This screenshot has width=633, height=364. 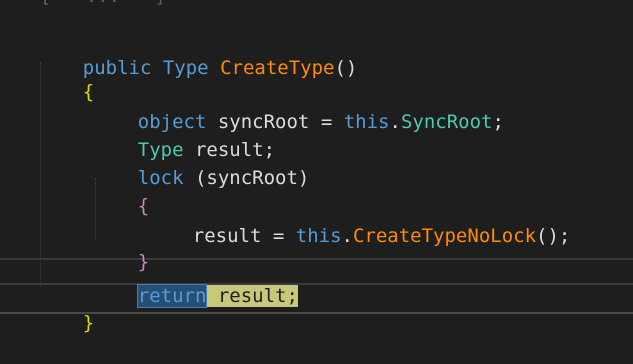 I want to click on highlighted-semicolon: ;, so click(x=292, y=296).